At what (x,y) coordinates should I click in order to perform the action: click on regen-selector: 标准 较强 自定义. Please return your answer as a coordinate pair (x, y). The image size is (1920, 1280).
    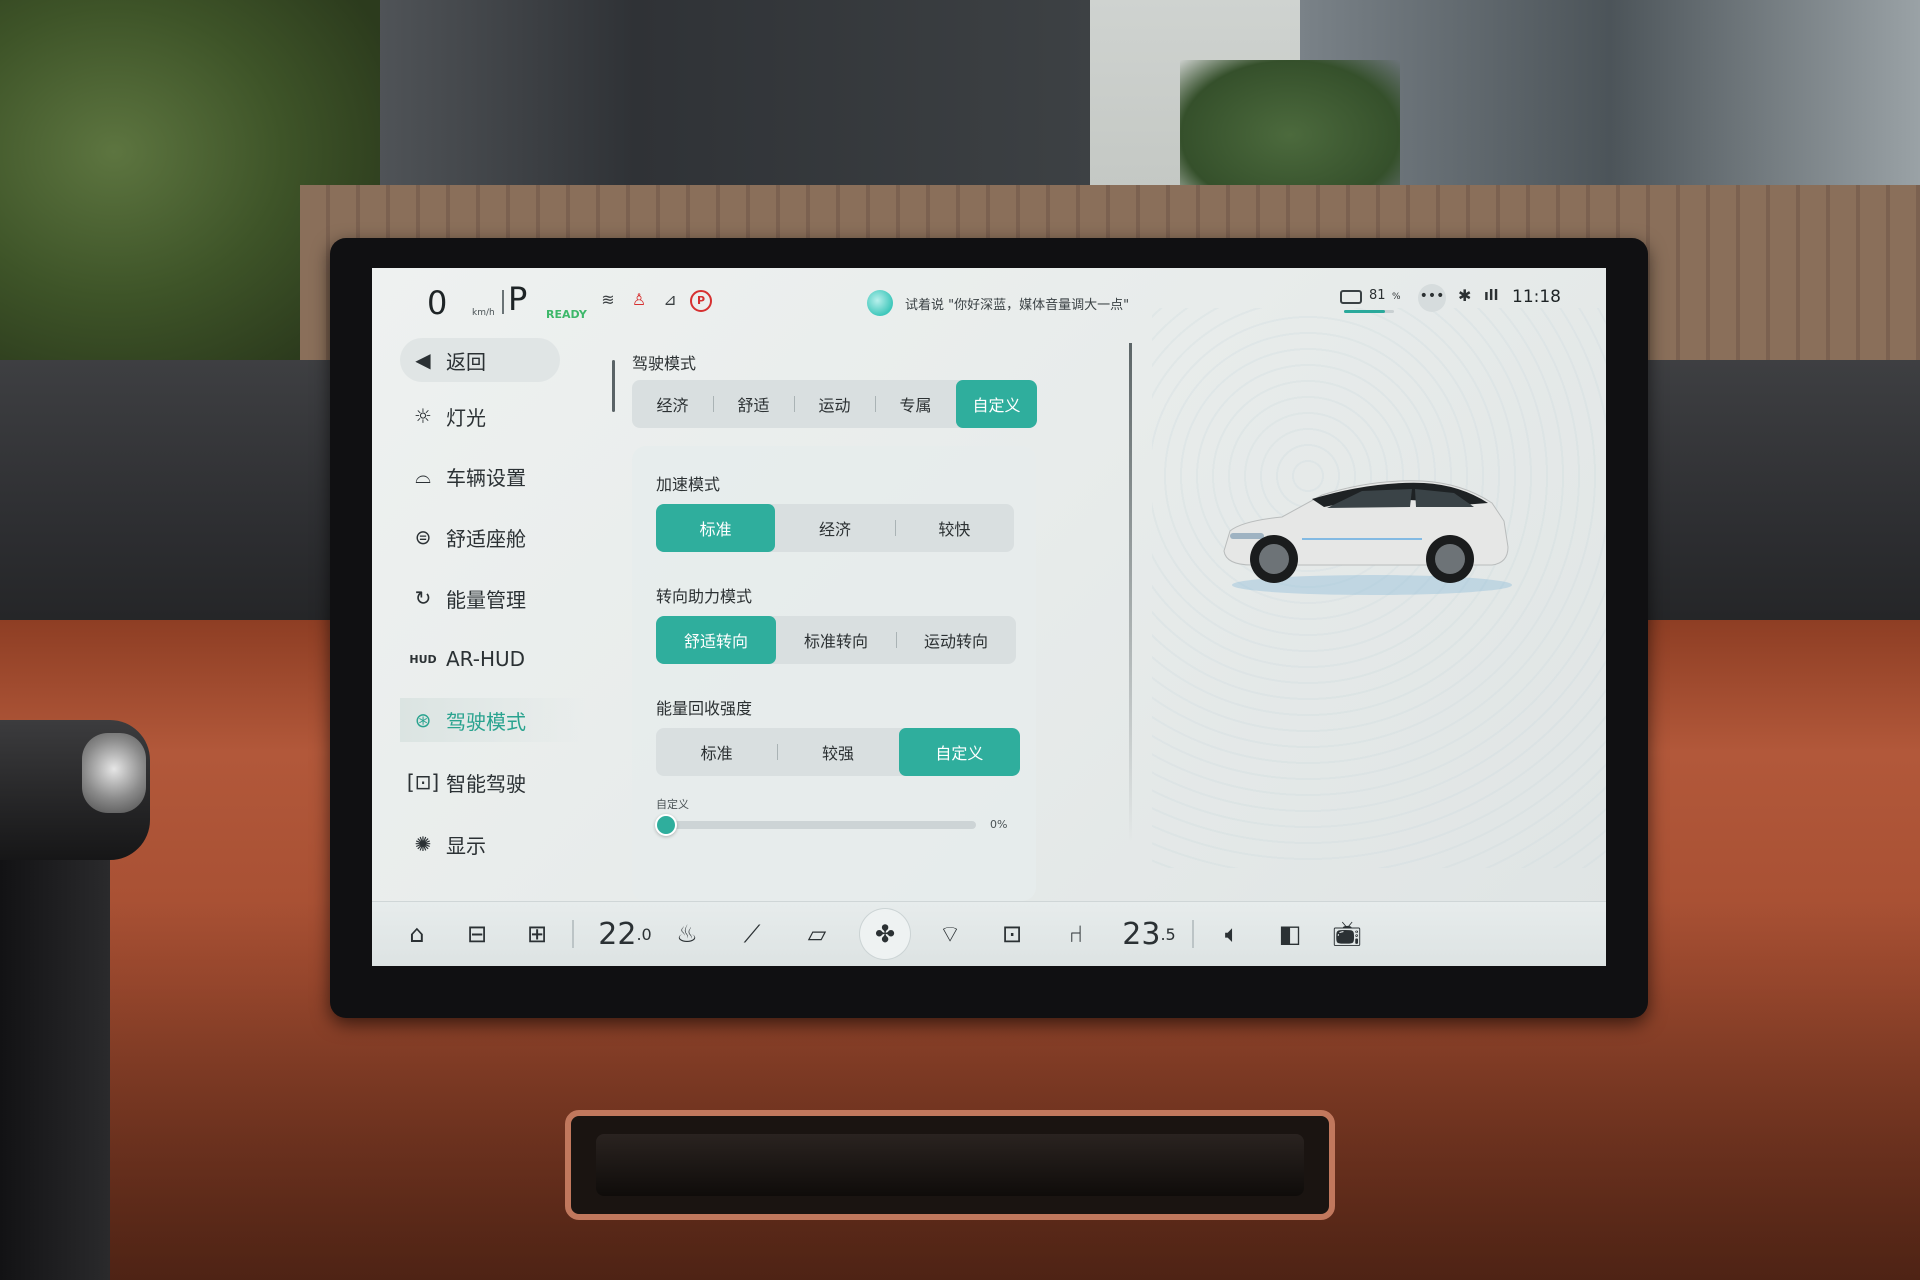
    Looking at the image, I should click on (838, 752).